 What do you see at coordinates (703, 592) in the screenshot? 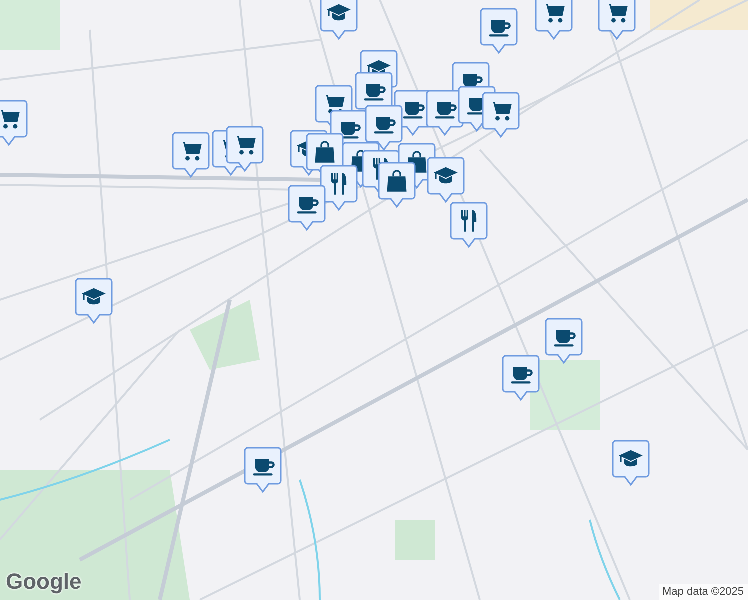
I see `map-attribution: Map data ©2025` at bounding box center [703, 592].